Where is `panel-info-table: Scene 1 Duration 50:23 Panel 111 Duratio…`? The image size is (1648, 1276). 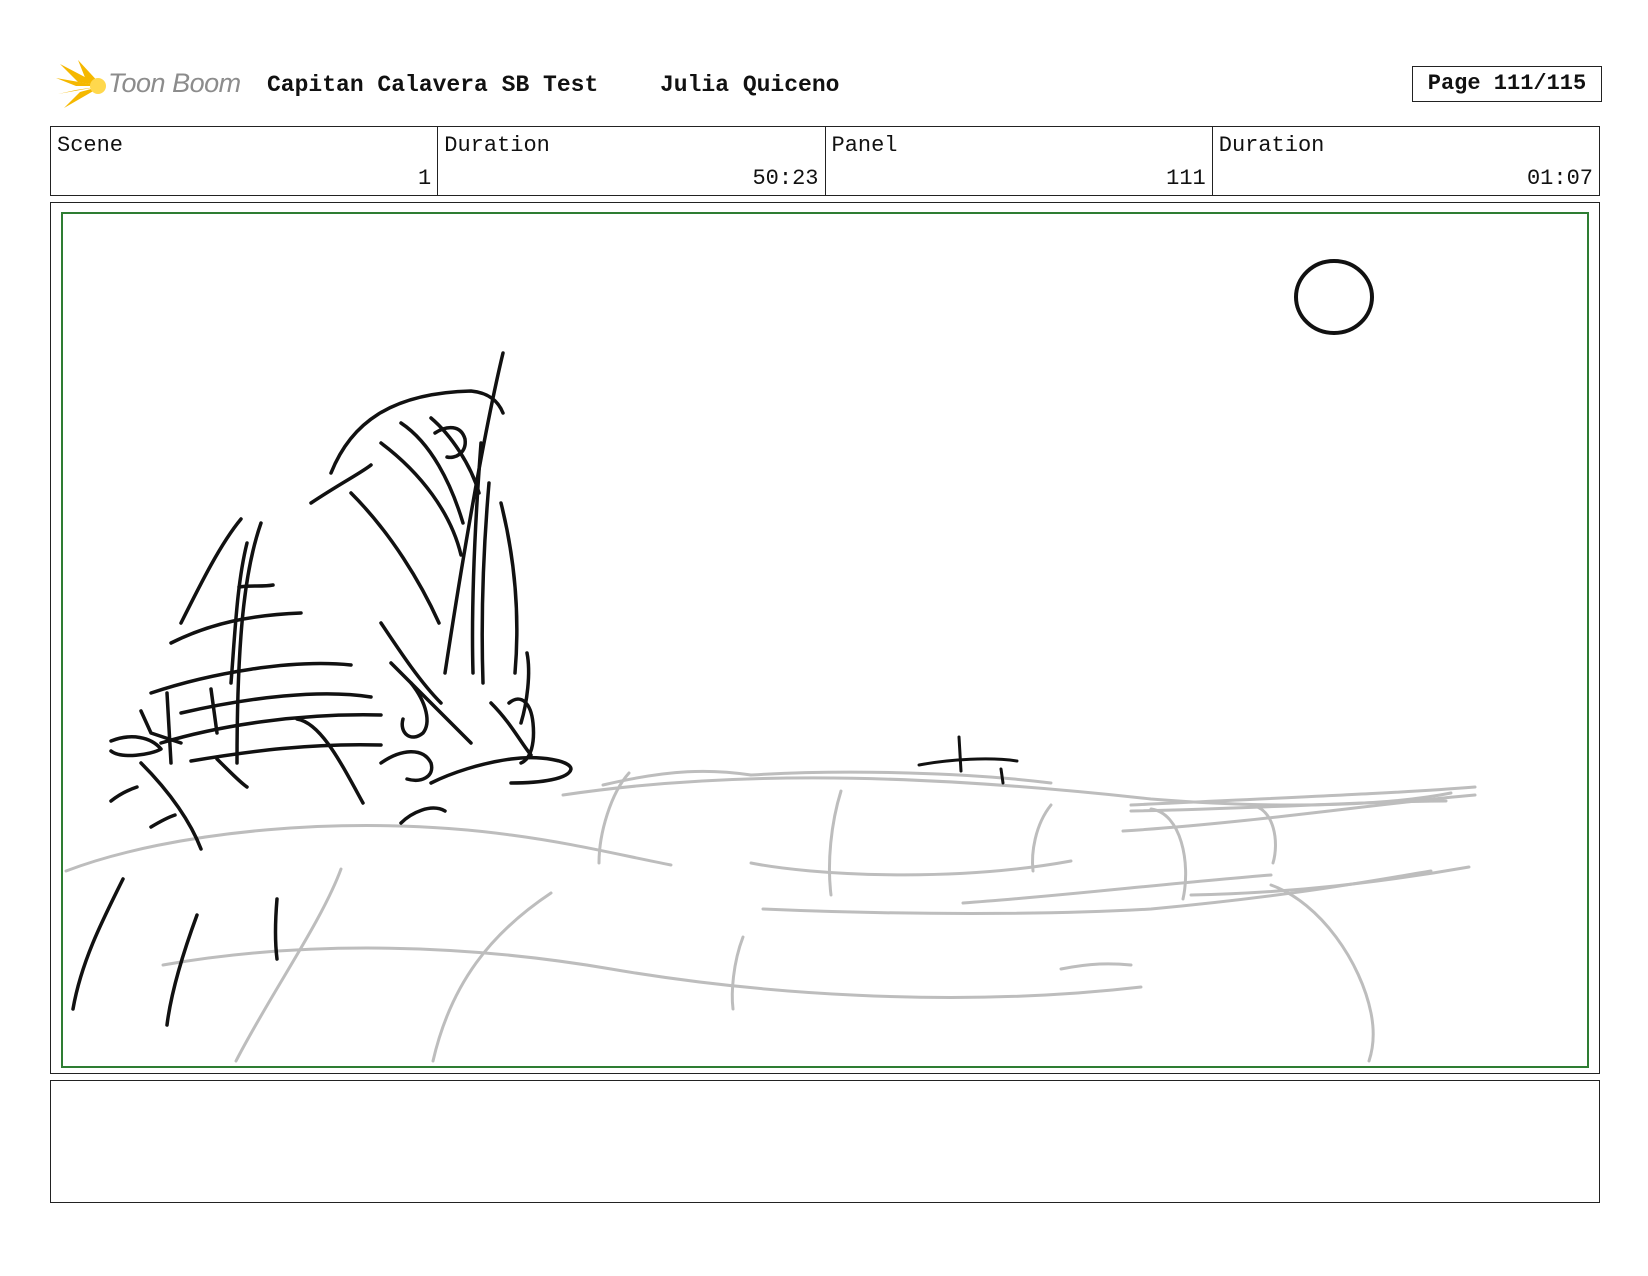
panel-info-table: Scene 1 Duration 50:23 Panel 111 Duratio… is located at coordinates (825, 161).